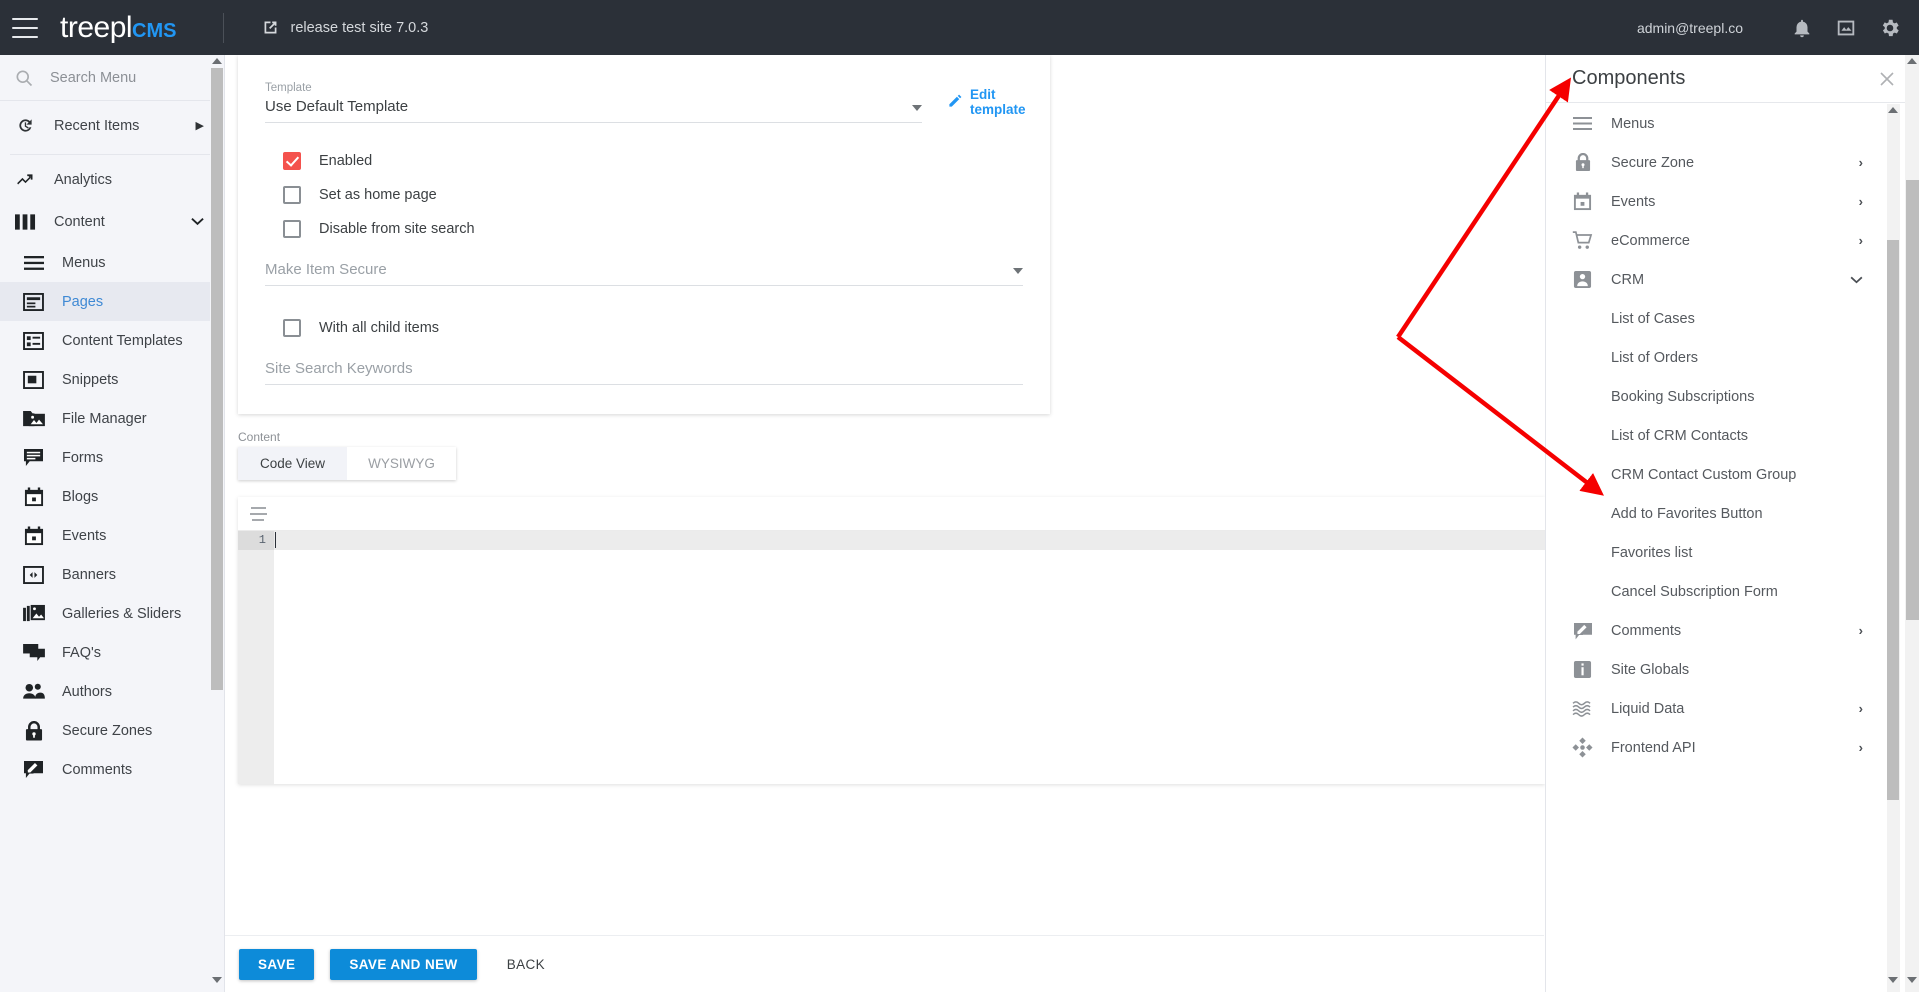 Image resolution: width=1919 pixels, height=992 pixels. What do you see at coordinates (258, 513) in the screenshot?
I see `align-lines-icon` at bounding box center [258, 513].